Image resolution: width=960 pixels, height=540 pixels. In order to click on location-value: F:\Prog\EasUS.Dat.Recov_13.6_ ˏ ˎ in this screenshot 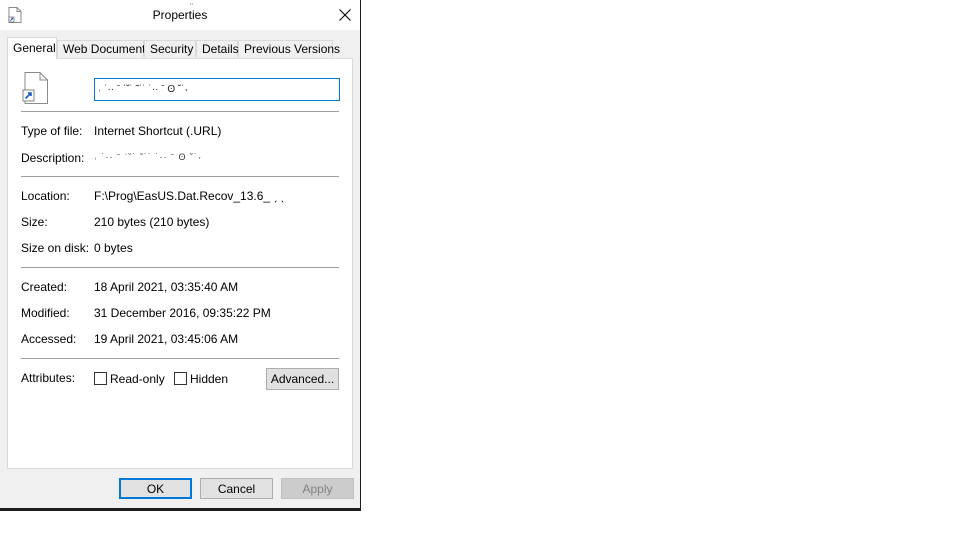, I will do `click(189, 196)`.